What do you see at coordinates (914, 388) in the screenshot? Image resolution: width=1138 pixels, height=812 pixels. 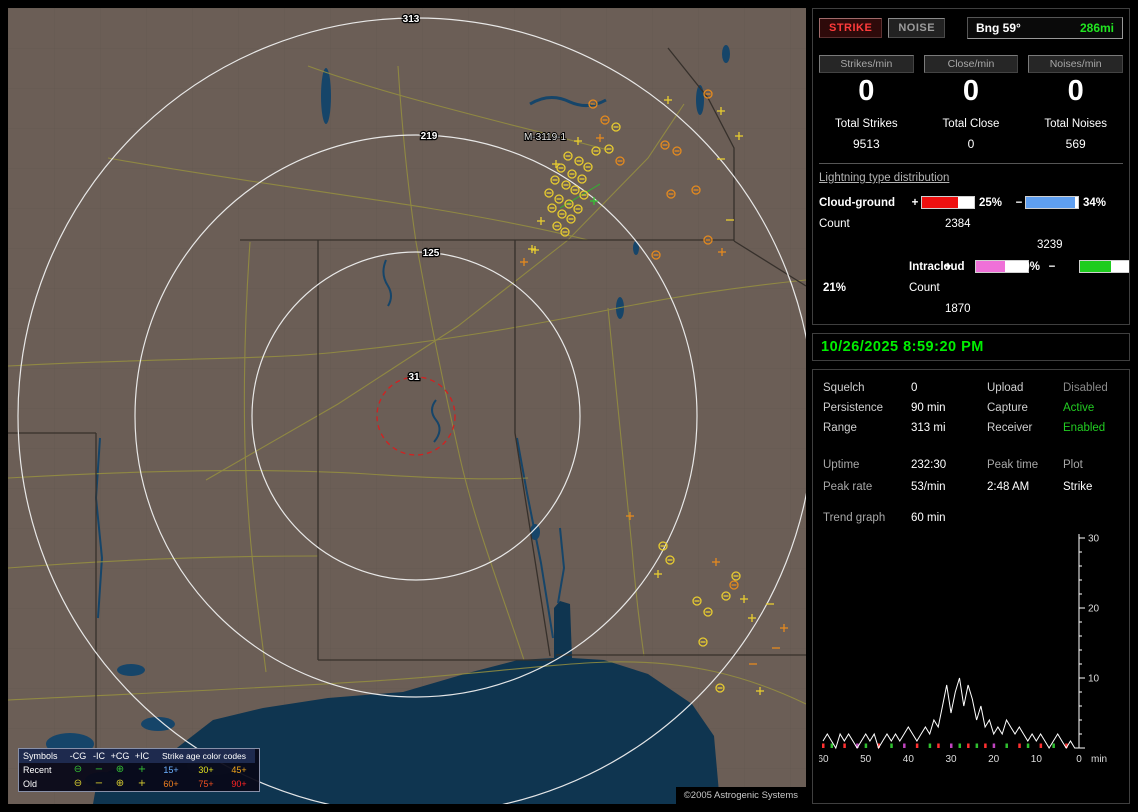 I see `squelch-value: 0` at bounding box center [914, 388].